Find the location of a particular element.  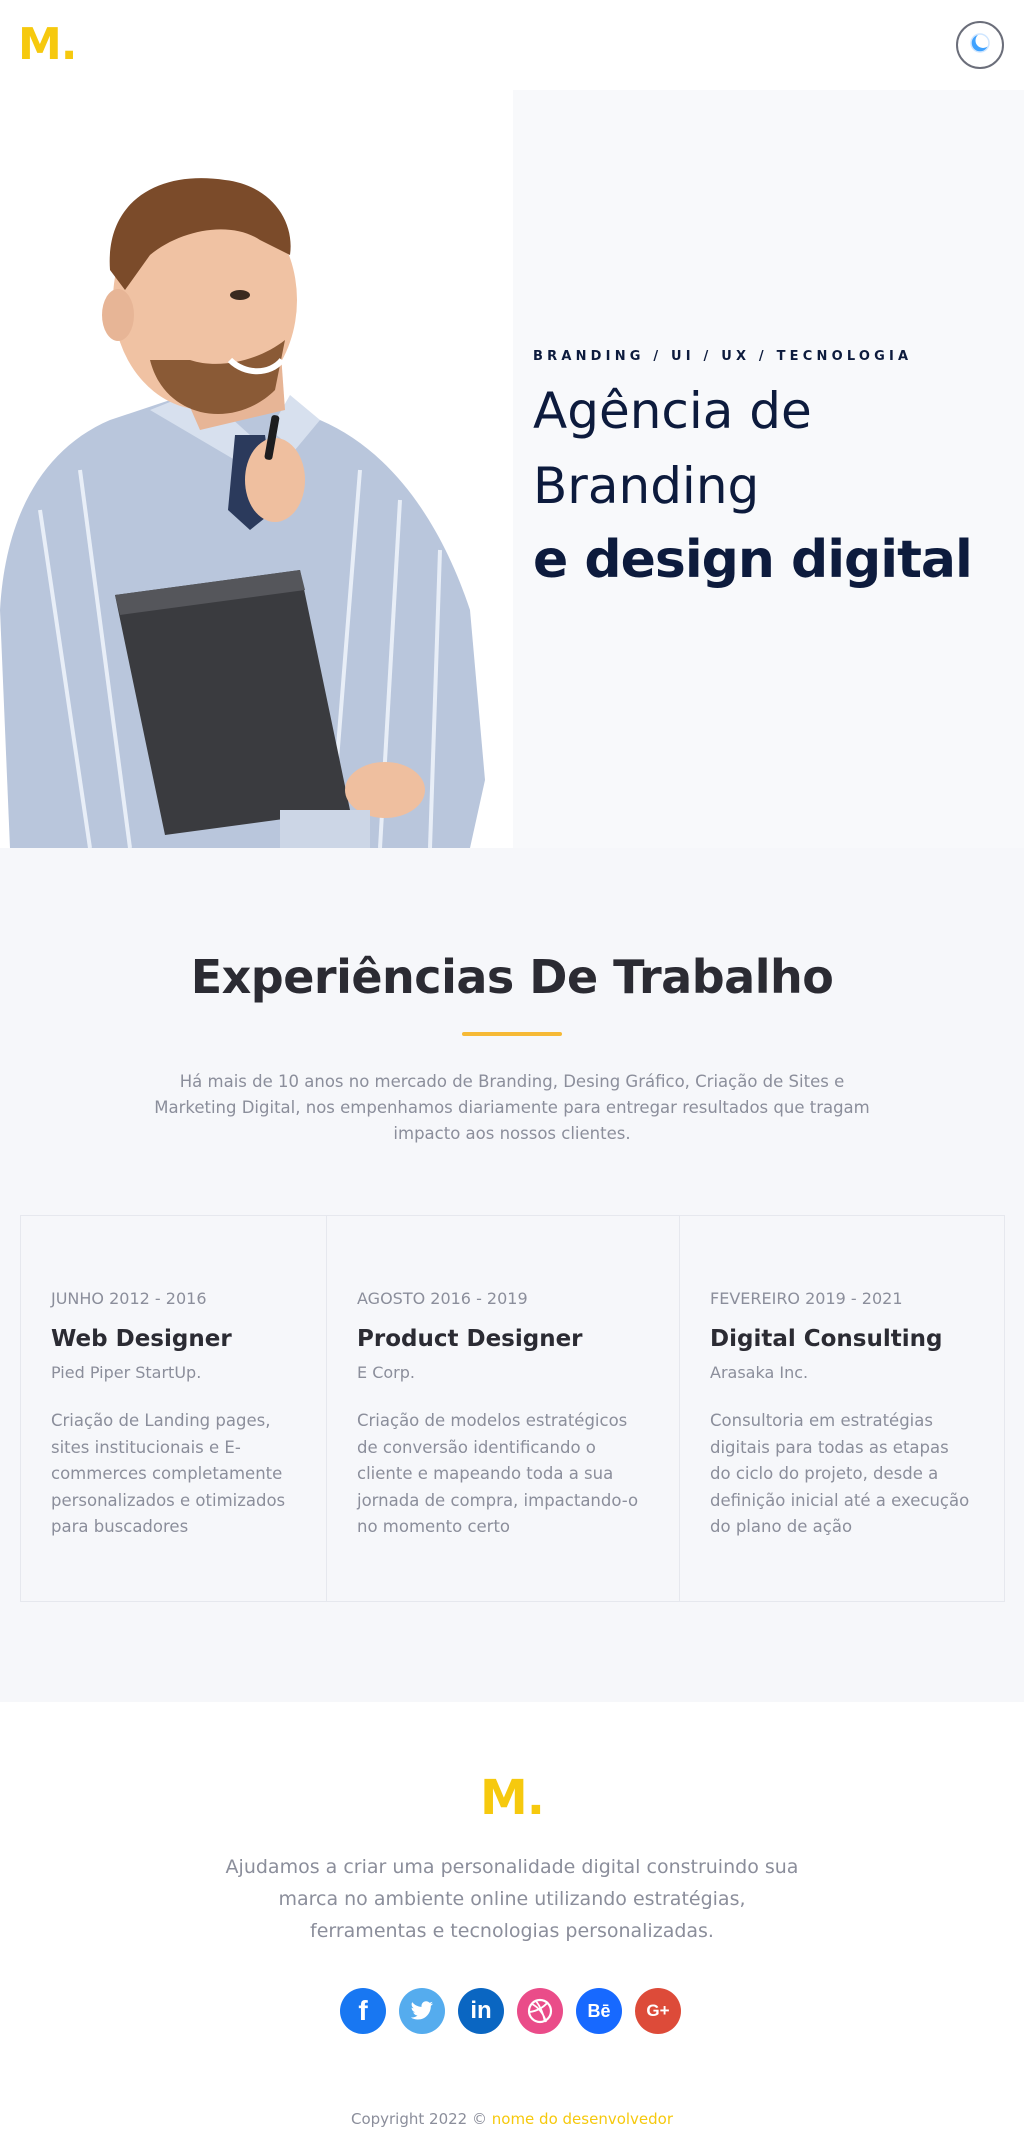

card-role: Digital Consulting is located at coordinates (826, 1339).